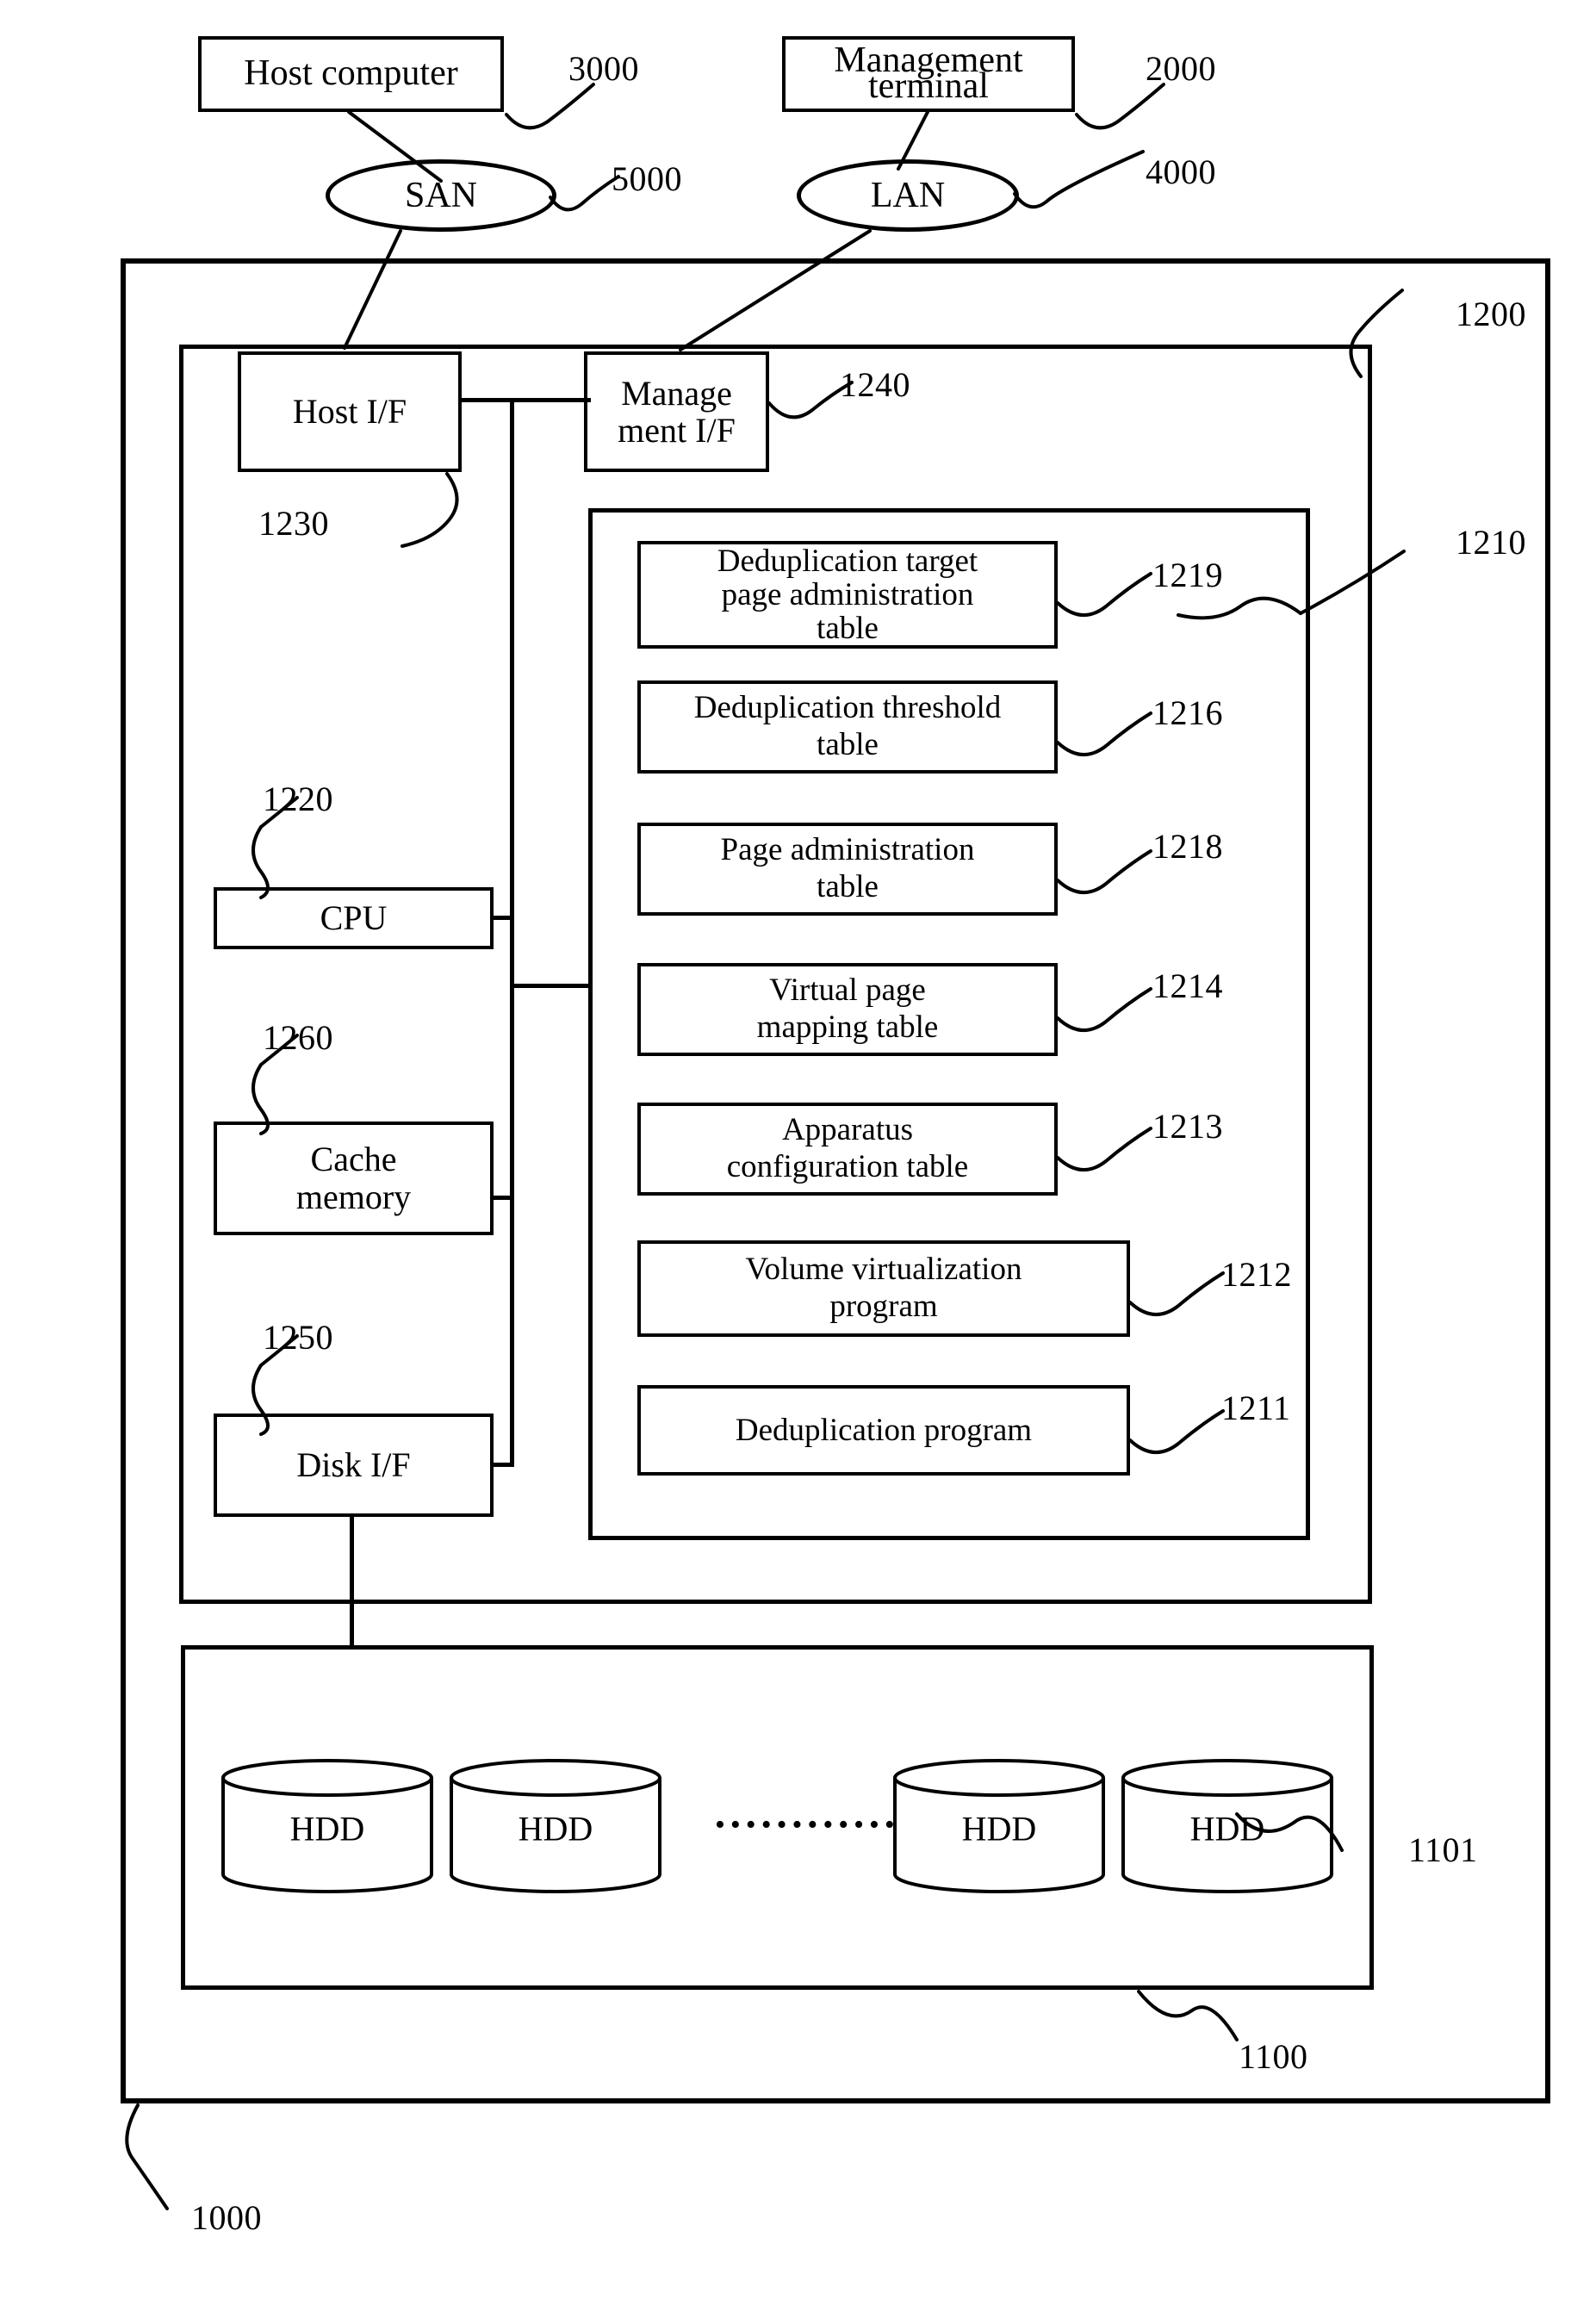 The height and width of the screenshot is (2299, 1596). Describe the element at coordinates (504, 1465) in the screenshot. I see `bus-diskif-connector` at that location.